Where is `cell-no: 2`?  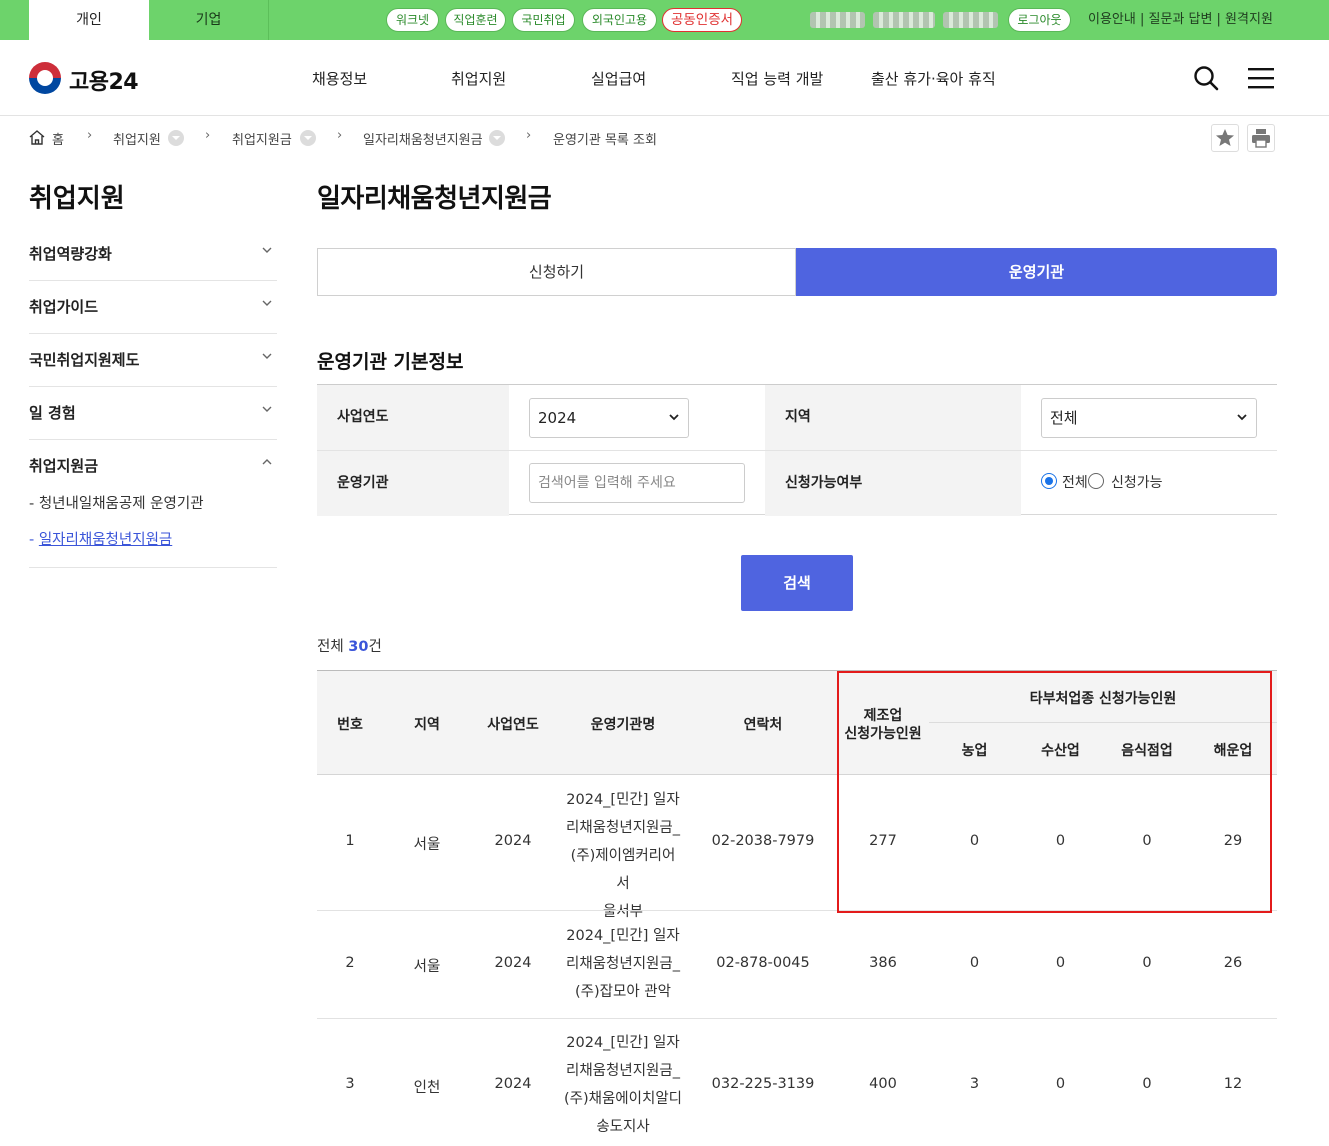 cell-no: 2 is located at coordinates (350, 963).